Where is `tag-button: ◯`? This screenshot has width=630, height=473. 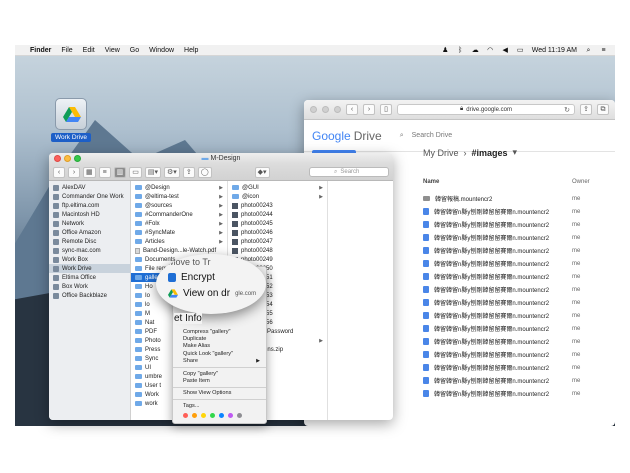
tag-button: ◯ is located at coordinates (204, 172).